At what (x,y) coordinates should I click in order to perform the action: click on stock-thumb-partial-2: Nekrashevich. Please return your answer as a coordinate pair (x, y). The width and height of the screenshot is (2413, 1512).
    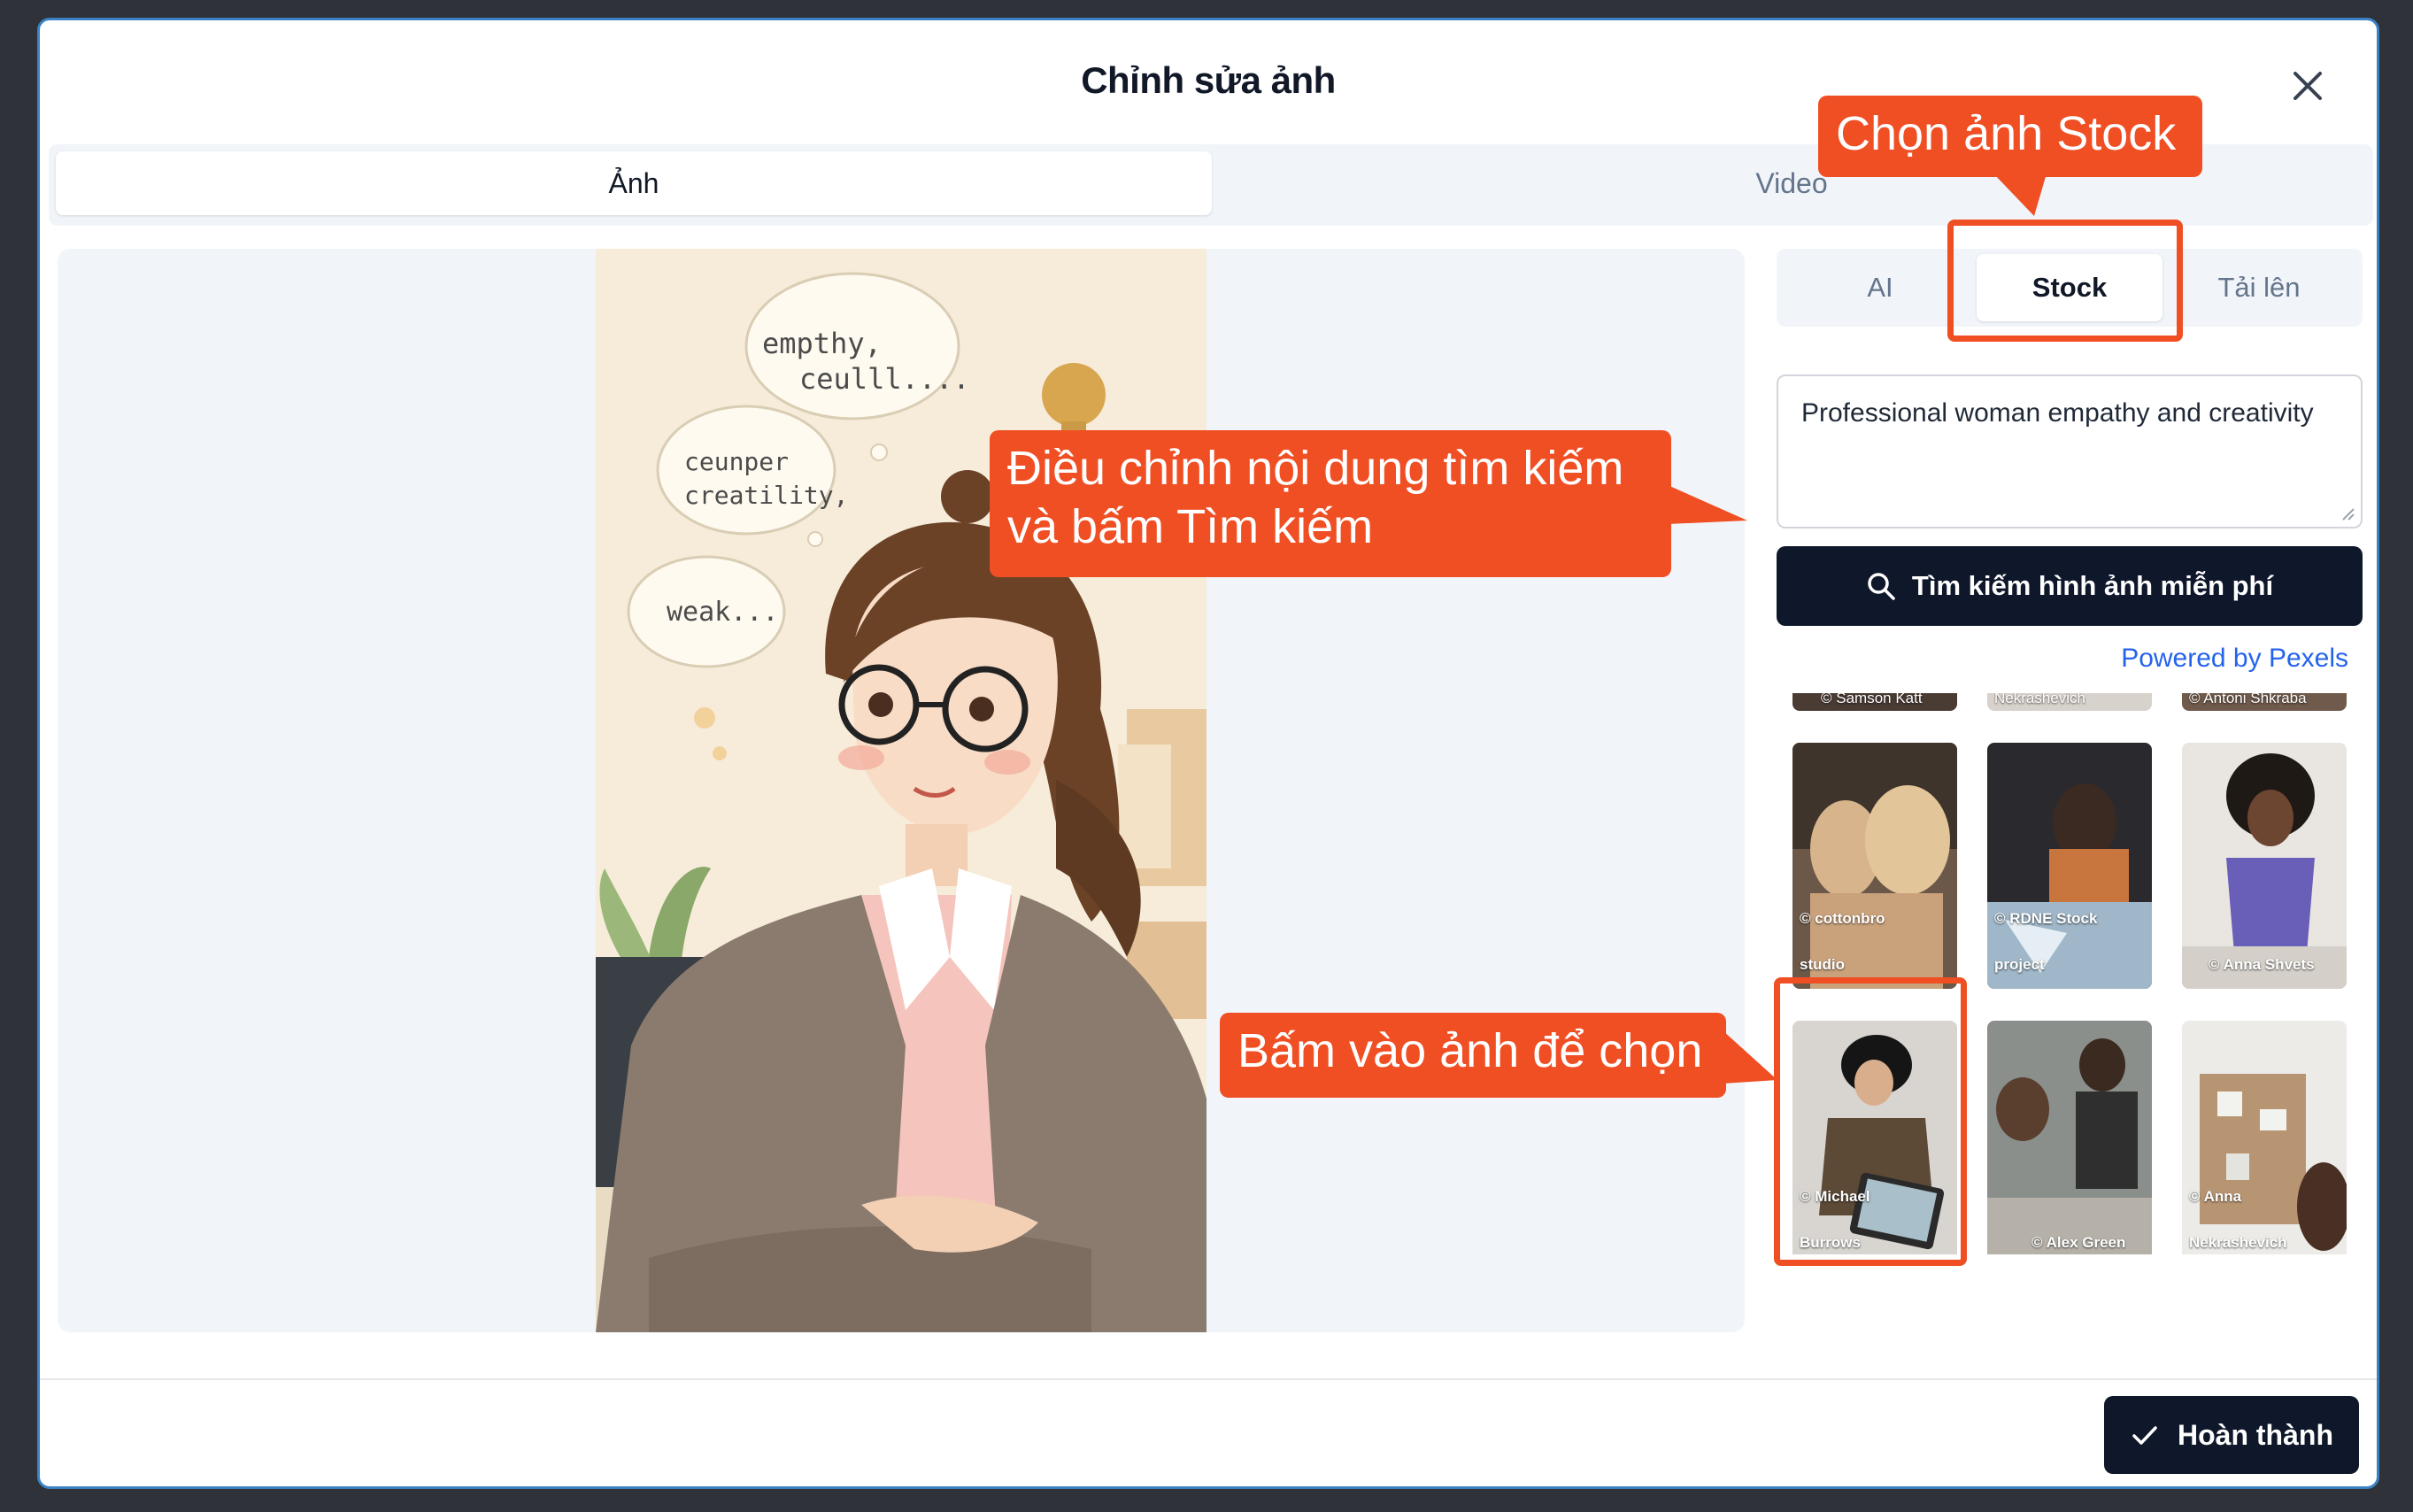
    Looking at the image, I should click on (2069, 702).